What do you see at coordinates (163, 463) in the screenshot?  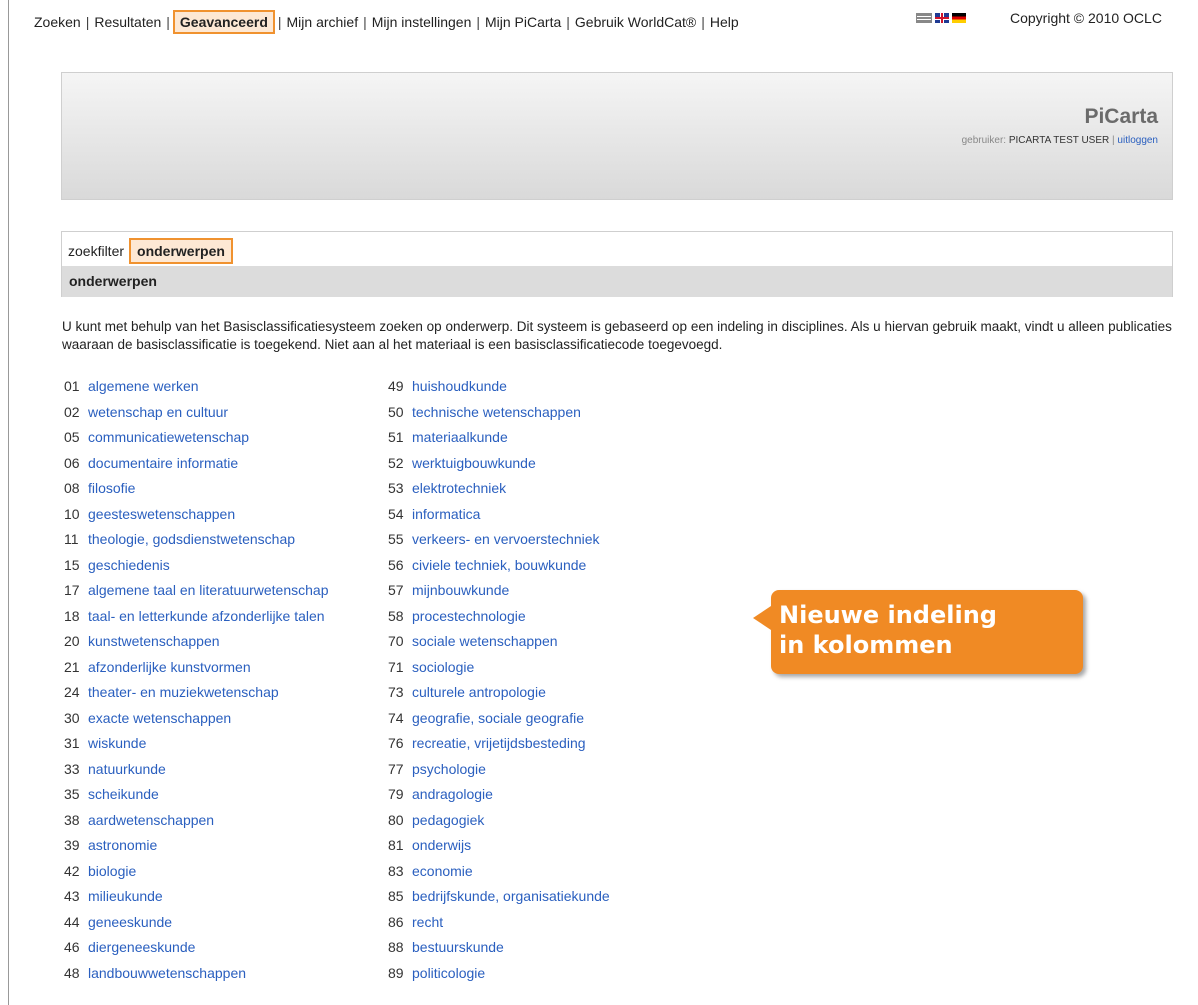 I see `subject-link: documentaire informatie` at bounding box center [163, 463].